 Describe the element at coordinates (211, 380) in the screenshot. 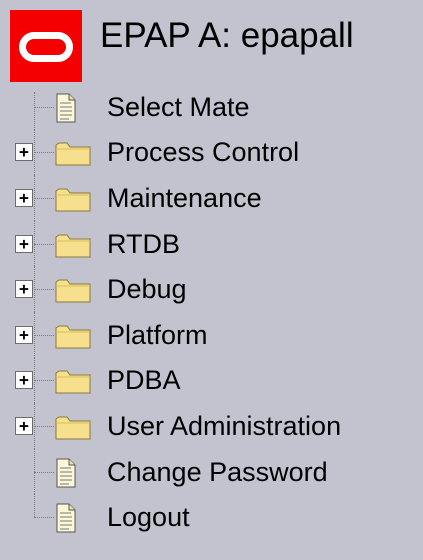

I see `menu-item-pdba: + PDBA` at that location.